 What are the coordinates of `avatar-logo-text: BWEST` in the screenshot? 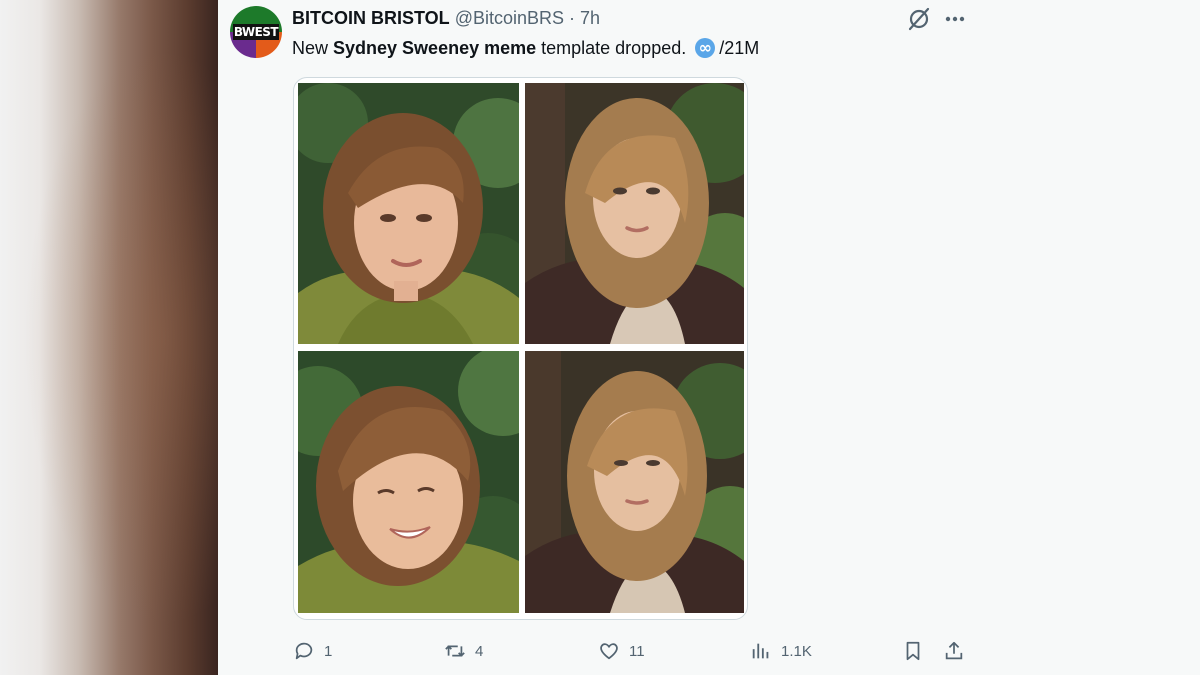 It's located at (256, 32).